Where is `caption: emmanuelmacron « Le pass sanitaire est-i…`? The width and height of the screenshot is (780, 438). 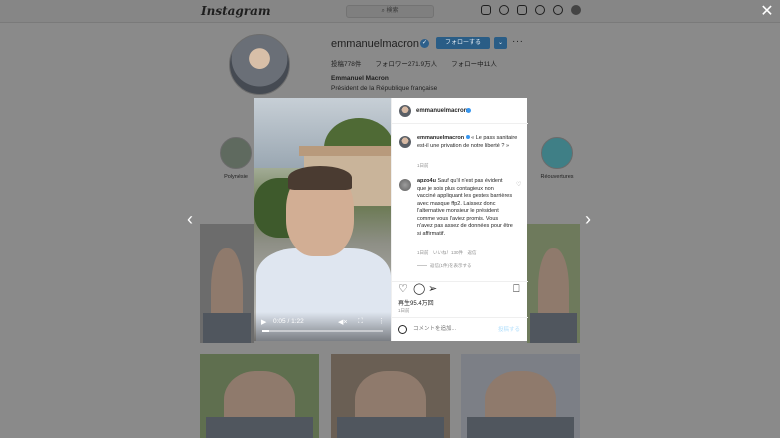 caption: emmanuelmacron « Le pass sanitaire est-i… is located at coordinates (471, 142).